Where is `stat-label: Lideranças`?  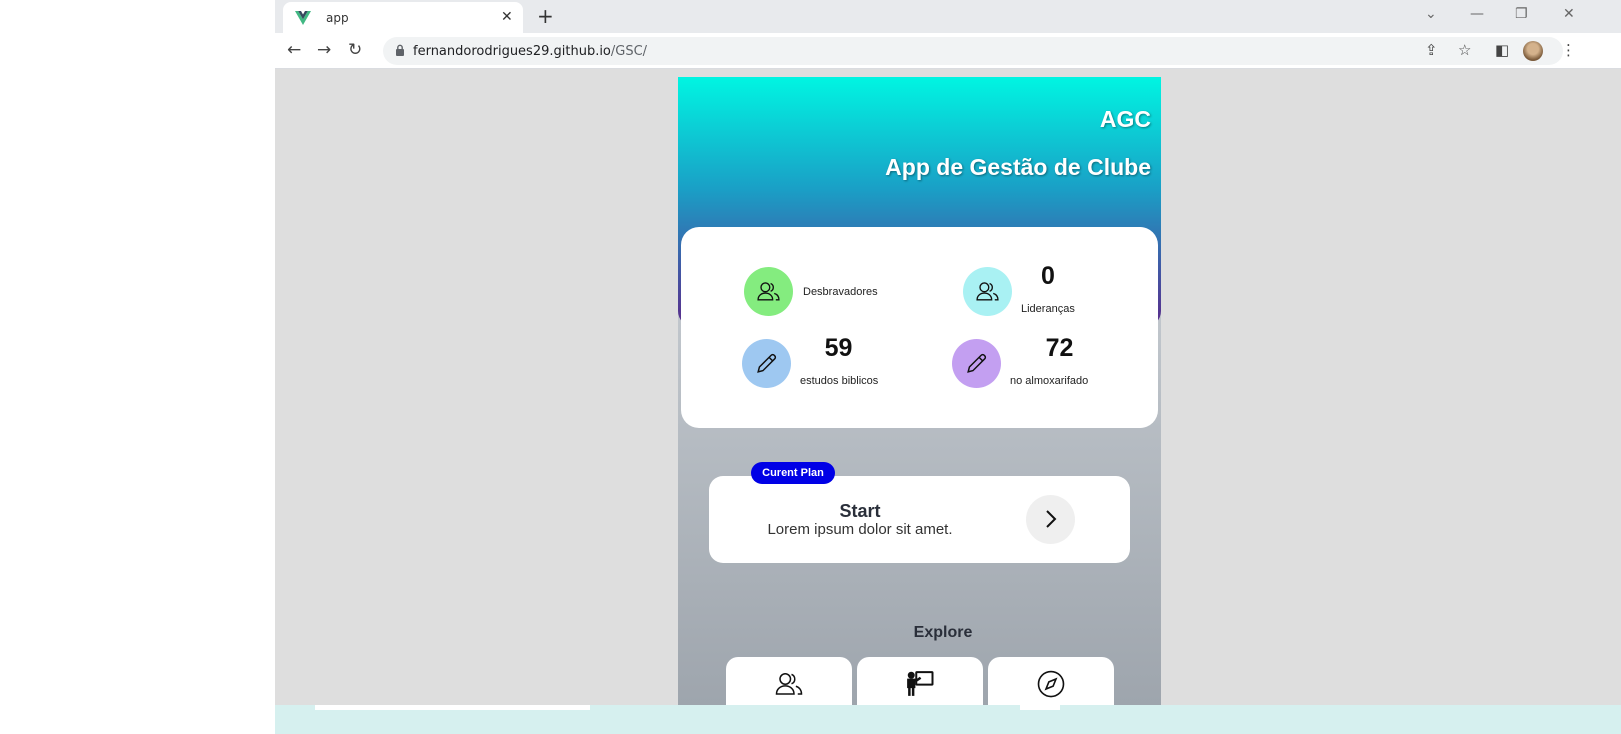
stat-label: Lideranças is located at coordinates (1048, 309).